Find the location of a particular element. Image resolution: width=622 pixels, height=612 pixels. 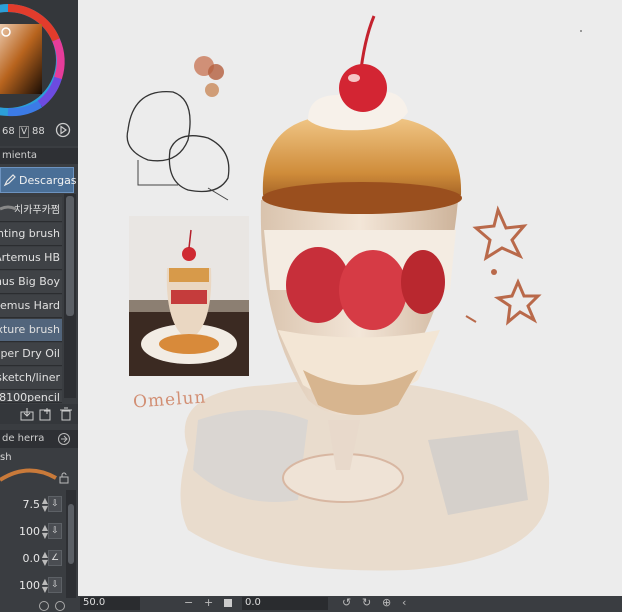

brush-icon is located at coordinates (9, 180).